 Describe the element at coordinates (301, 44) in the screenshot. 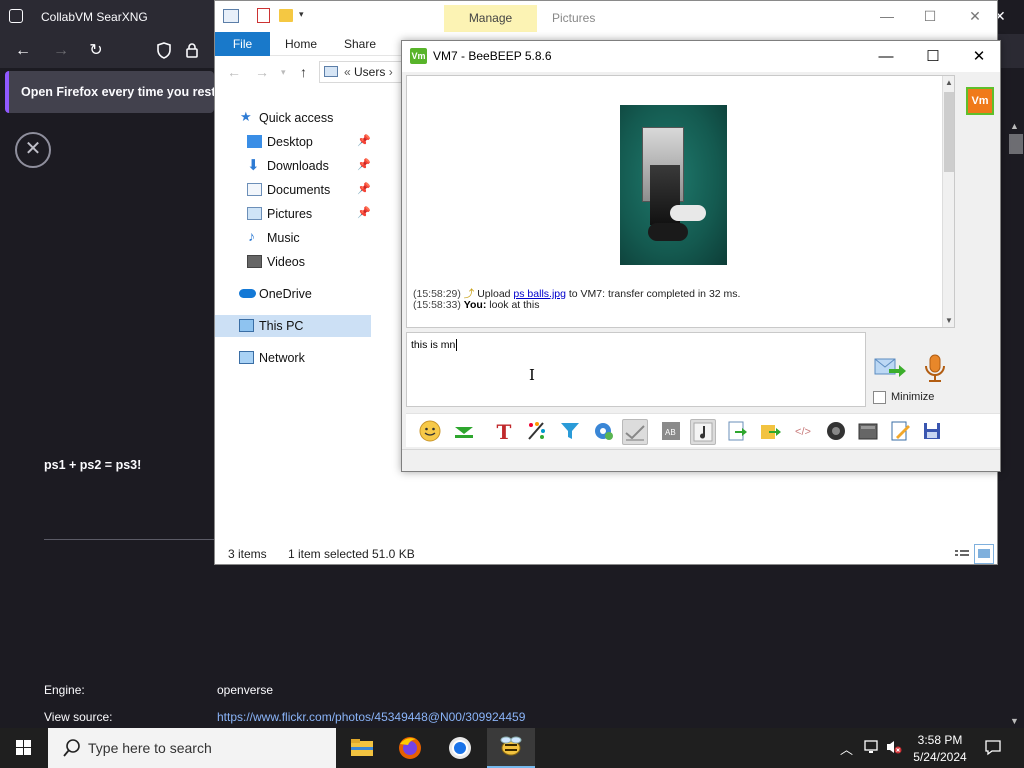

I see `home-tab: Home` at that location.